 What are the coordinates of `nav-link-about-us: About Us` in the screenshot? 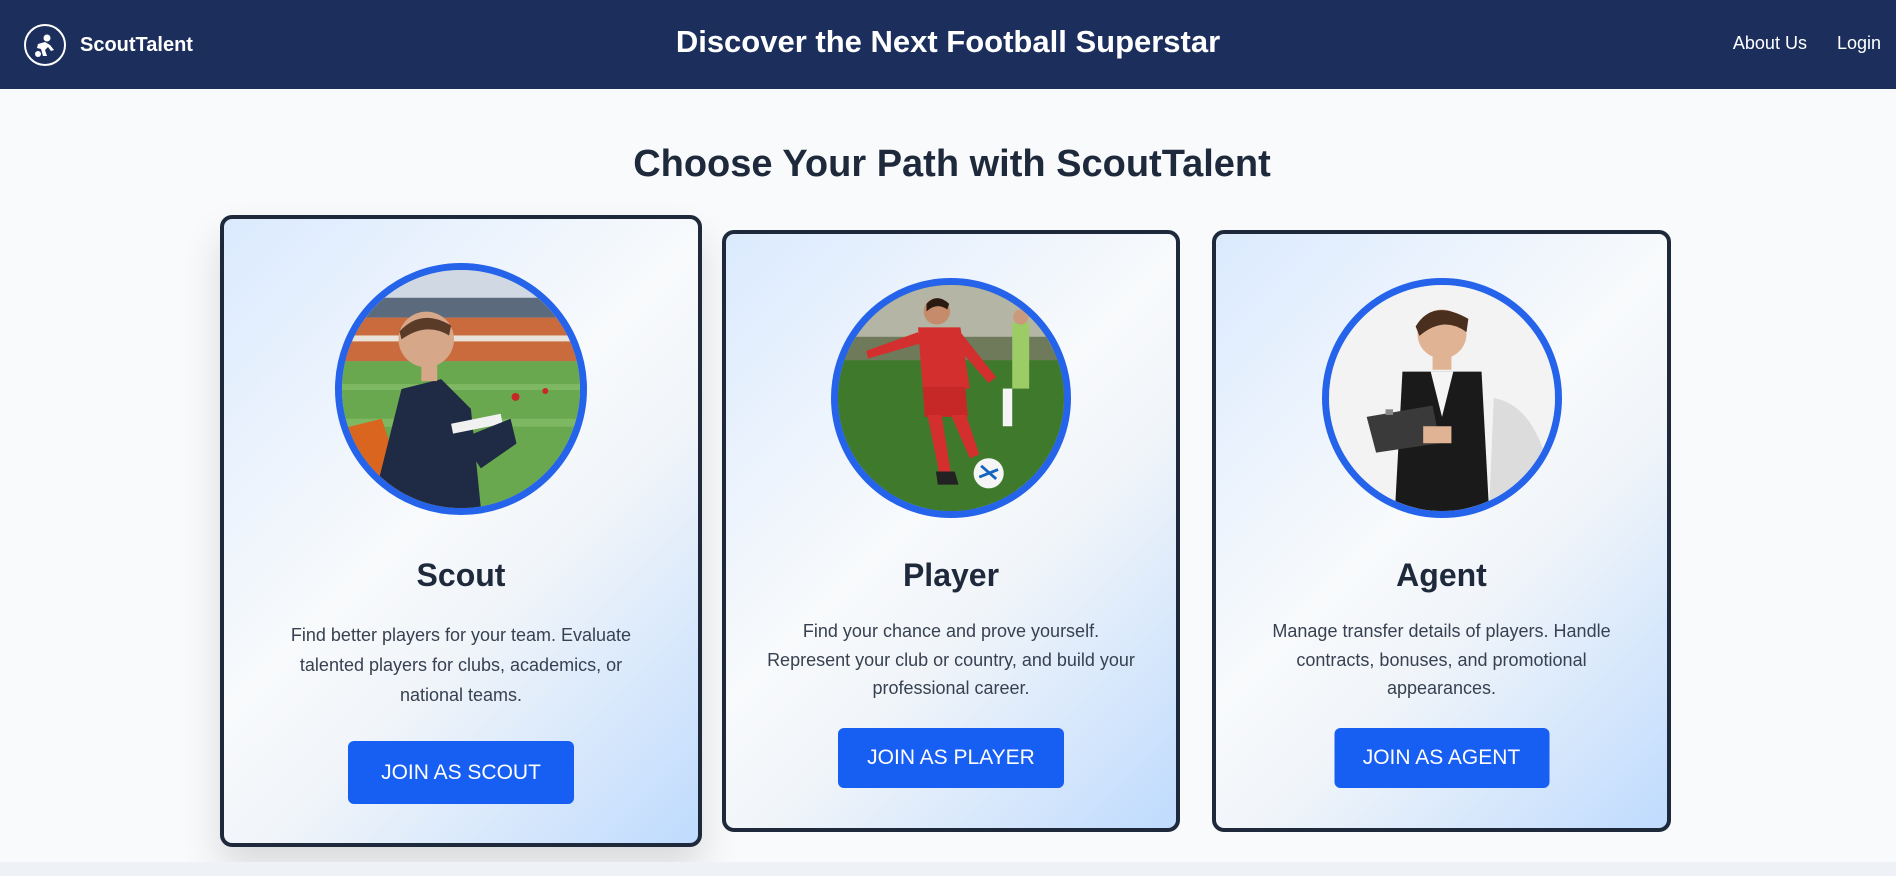 It's located at (1770, 43).